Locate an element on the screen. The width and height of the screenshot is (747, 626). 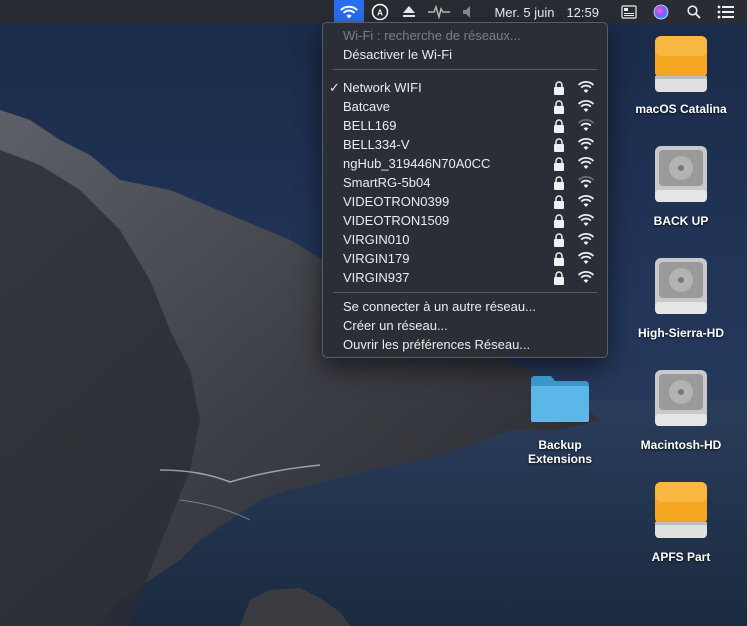
network-name: VIRGIN179 is located at coordinates (376, 258).